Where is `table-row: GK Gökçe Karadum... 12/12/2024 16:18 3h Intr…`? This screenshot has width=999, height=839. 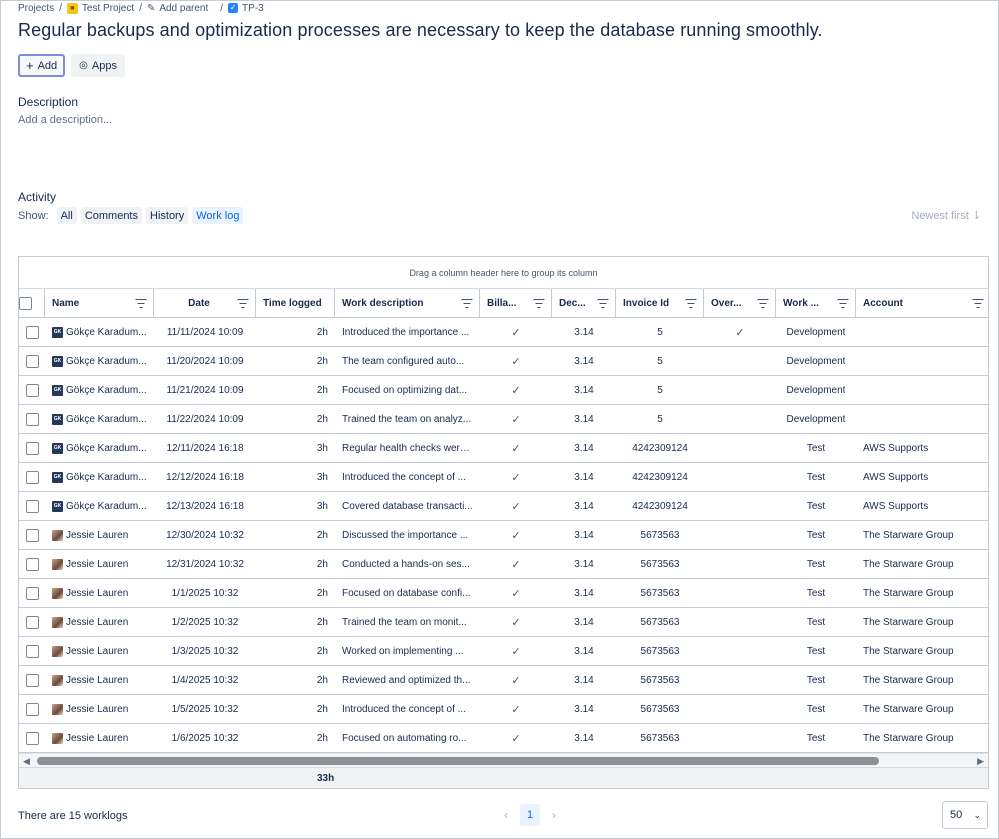
table-row: GK Gökçe Karadum... 12/12/2024 16:18 3h Intr… is located at coordinates (503, 477).